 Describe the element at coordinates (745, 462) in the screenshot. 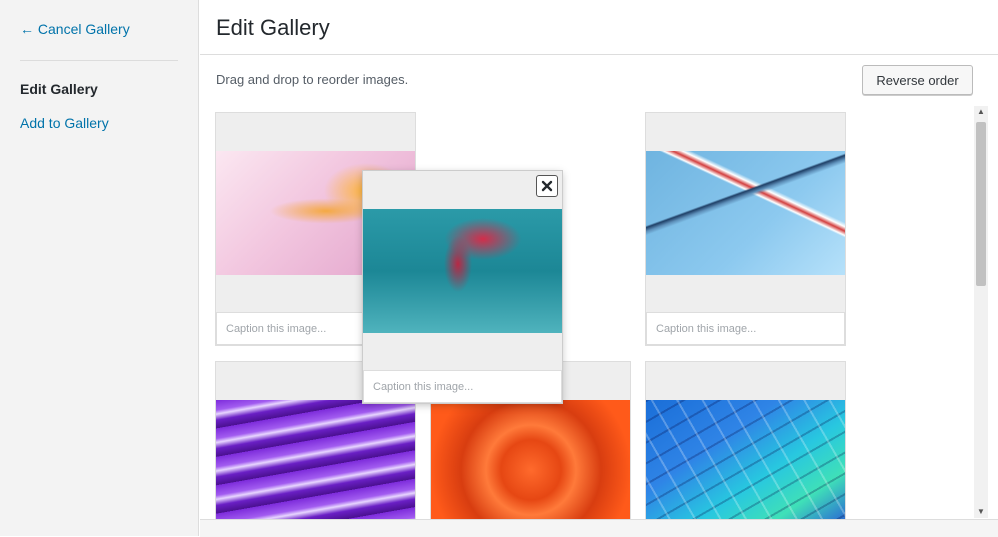

I see `blue-balloon-image` at that location.